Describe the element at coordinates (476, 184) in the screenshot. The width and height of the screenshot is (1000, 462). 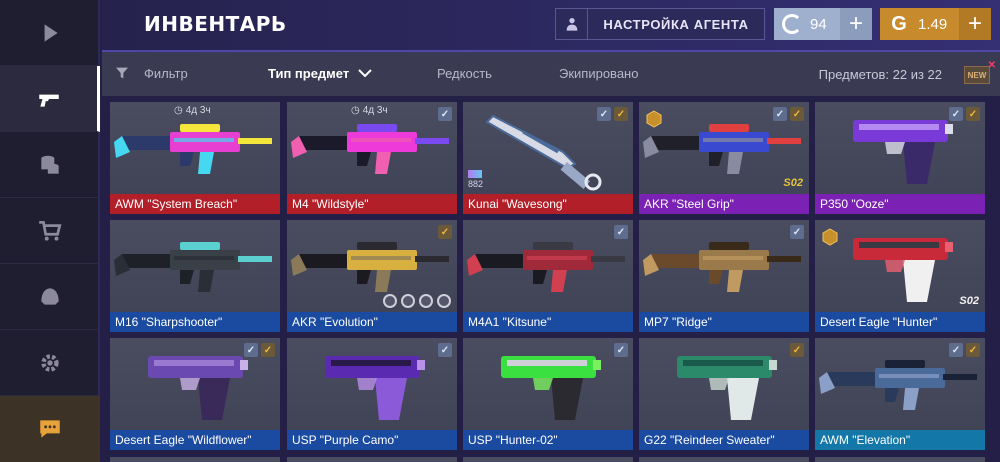
I see `pattern-number: 882` at that location.